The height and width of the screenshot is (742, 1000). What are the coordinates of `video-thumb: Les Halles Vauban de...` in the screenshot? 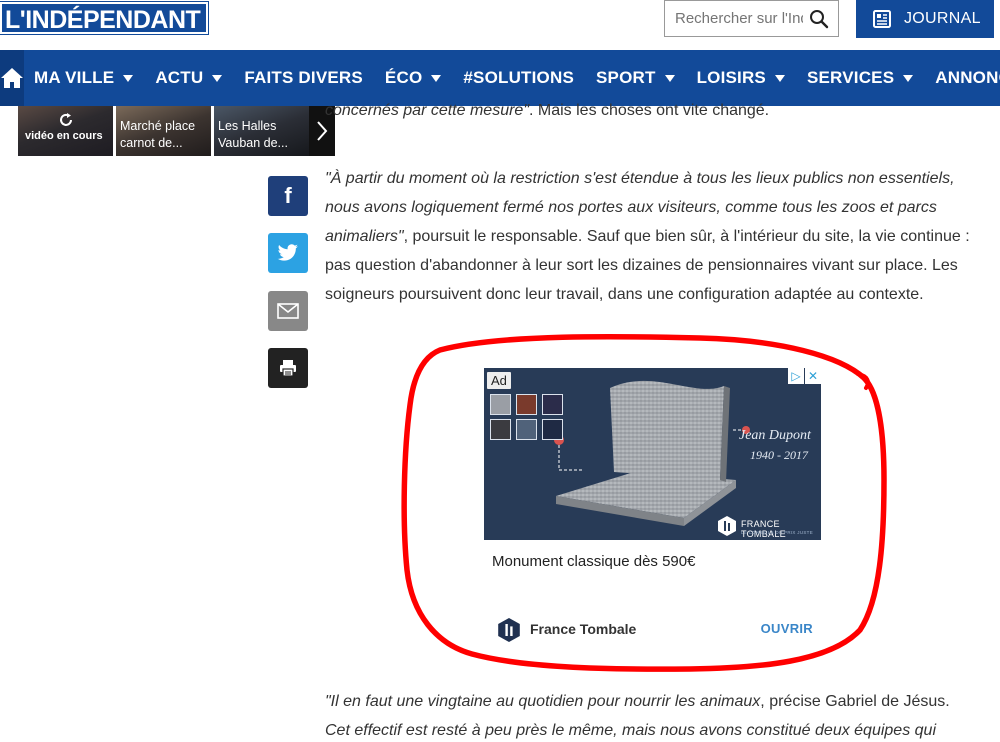 It's located at (261, 131).